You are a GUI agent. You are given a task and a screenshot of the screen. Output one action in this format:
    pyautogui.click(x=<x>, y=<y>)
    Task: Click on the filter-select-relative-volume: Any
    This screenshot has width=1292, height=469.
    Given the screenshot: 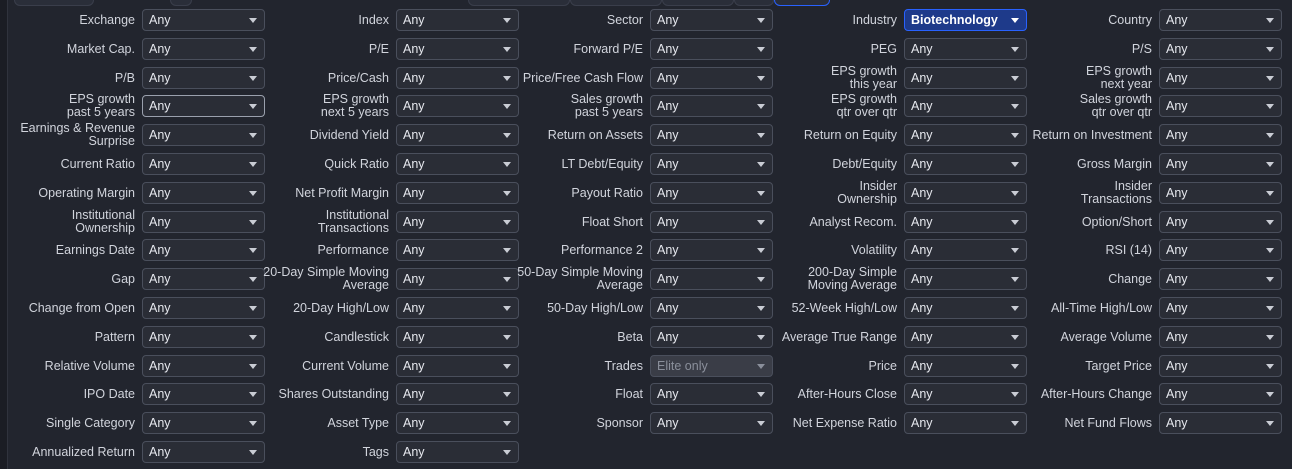 What is the action you would take?
    pyautogui.click(x=203, y=366)
    